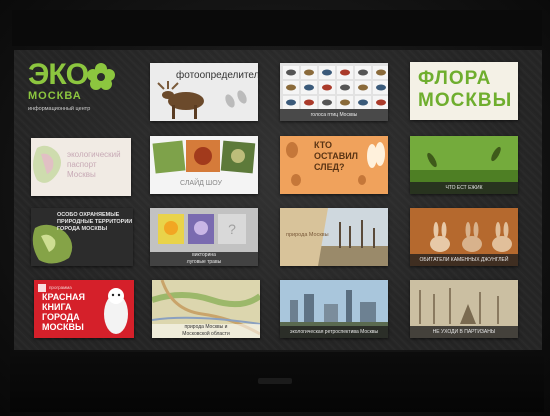 The image size is (550, 416). Describe the element at coordinates (88, 215) in the screenshot. I see `tile-title-line1: ОСОБО ОХРАНЯЕМЫЕ` at that location.